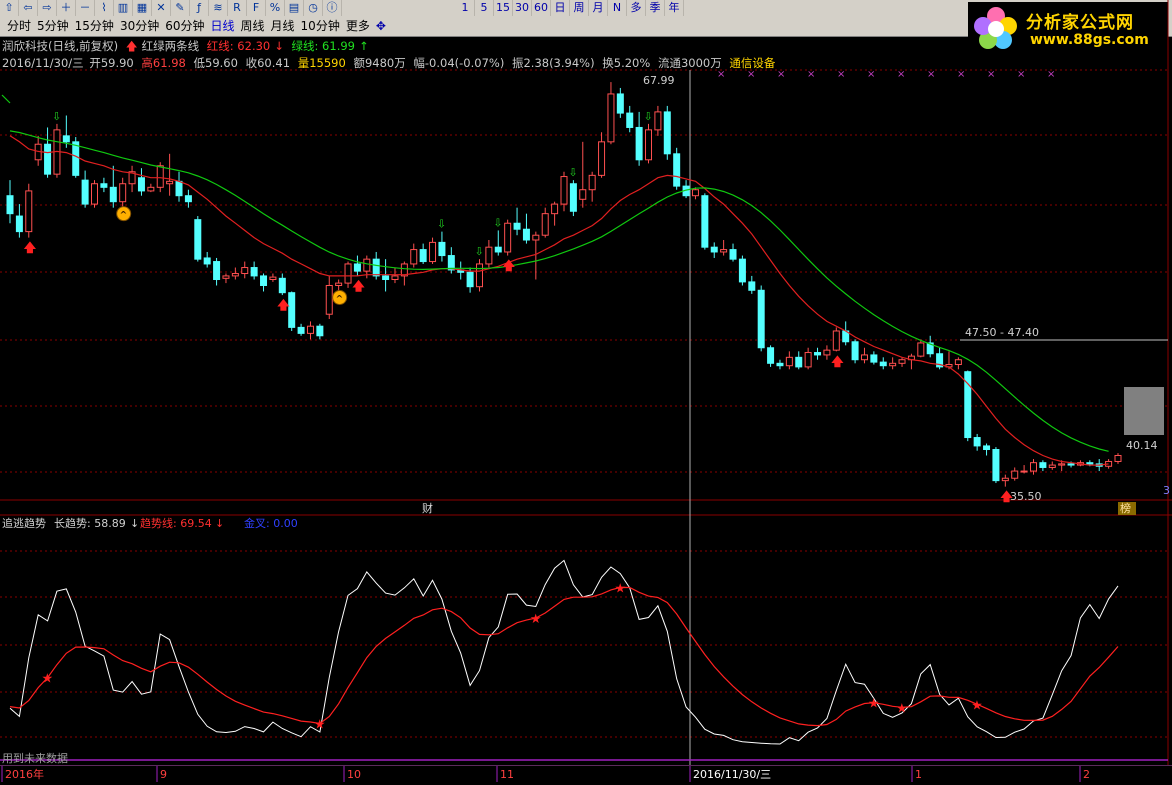 The image size is (1172, 785). I want to click on date-tick-label: 1, so click(918, 774).